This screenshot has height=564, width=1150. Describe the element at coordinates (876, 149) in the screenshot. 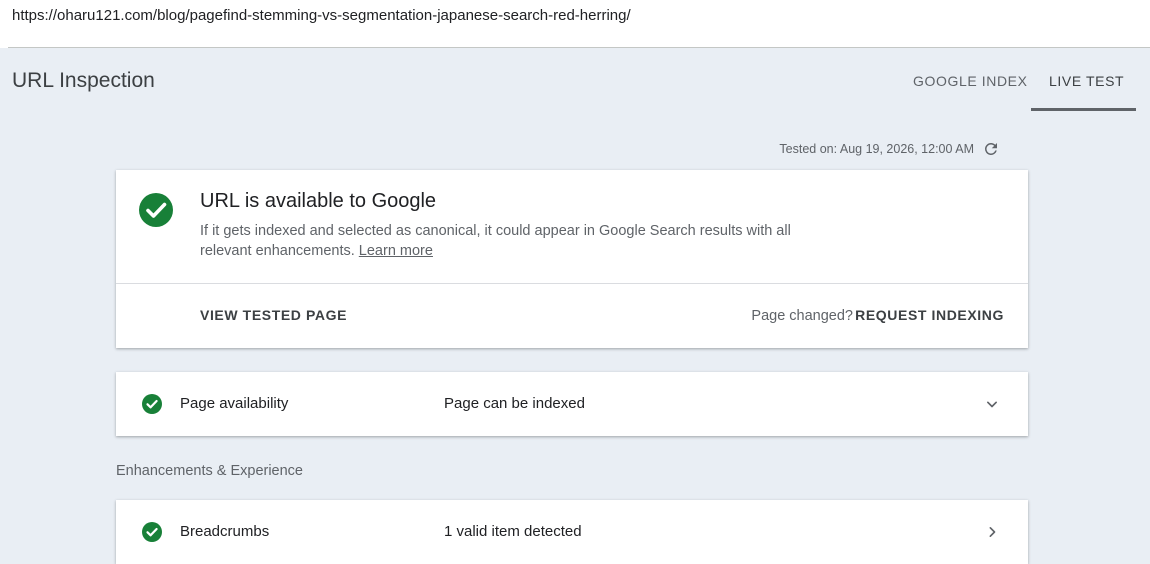

I see `tested-on-text: Tested on: Aug 19, 2026, 12:00 AM` at that location.